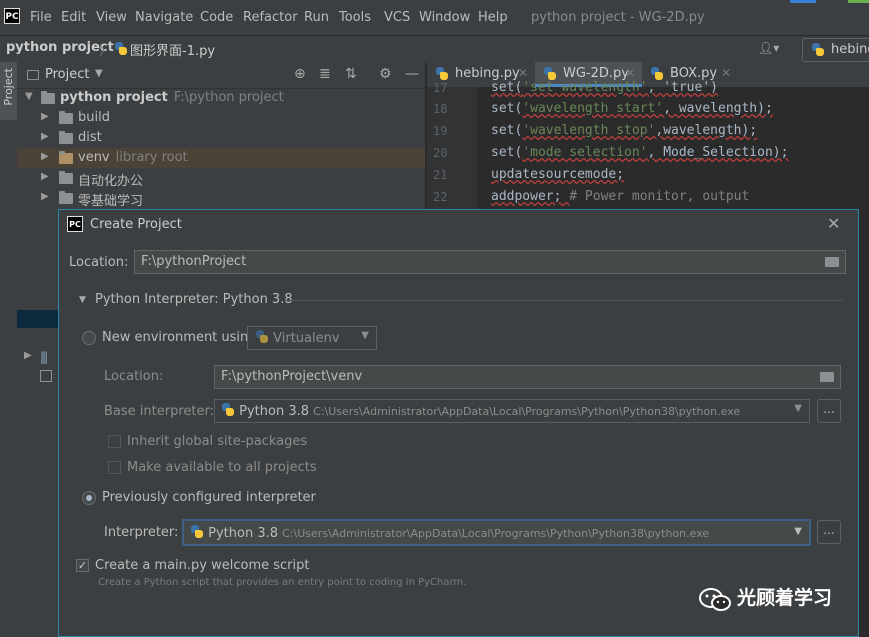  Describe the element at coordinates (768, 48) in the screenshot. I see `user-icon: 👤︎▾` at that location.